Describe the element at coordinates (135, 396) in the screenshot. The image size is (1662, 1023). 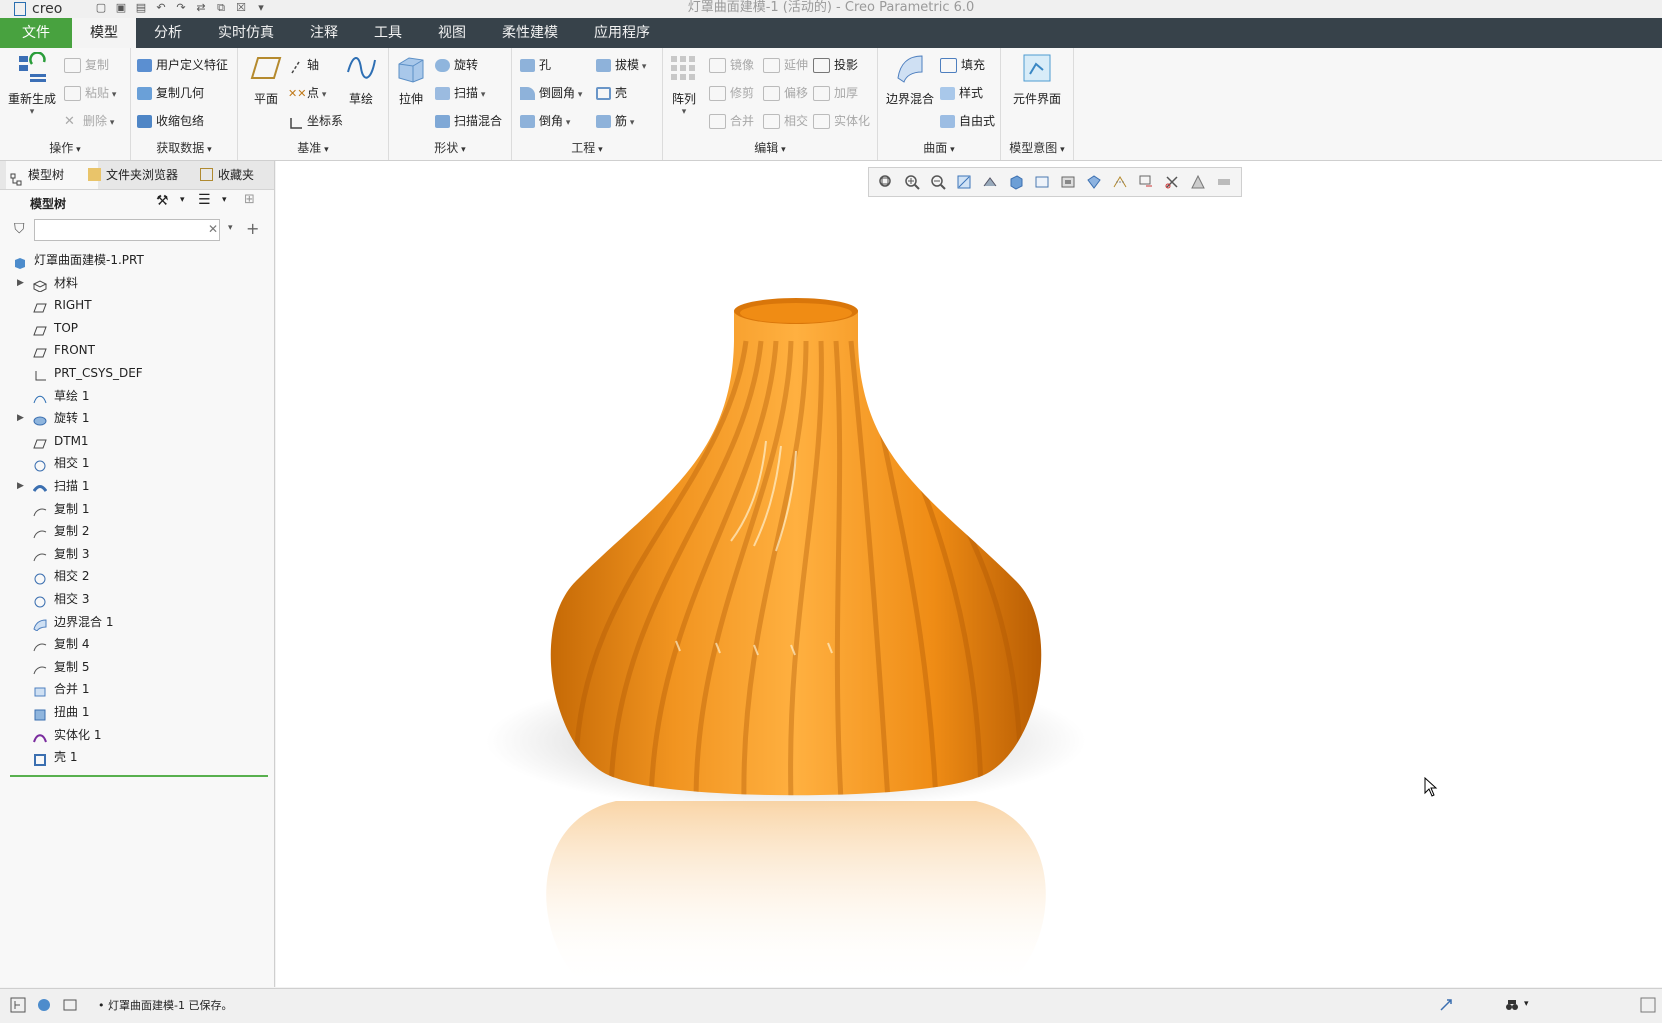
I see `tree-item: 草绘 1` at that location.